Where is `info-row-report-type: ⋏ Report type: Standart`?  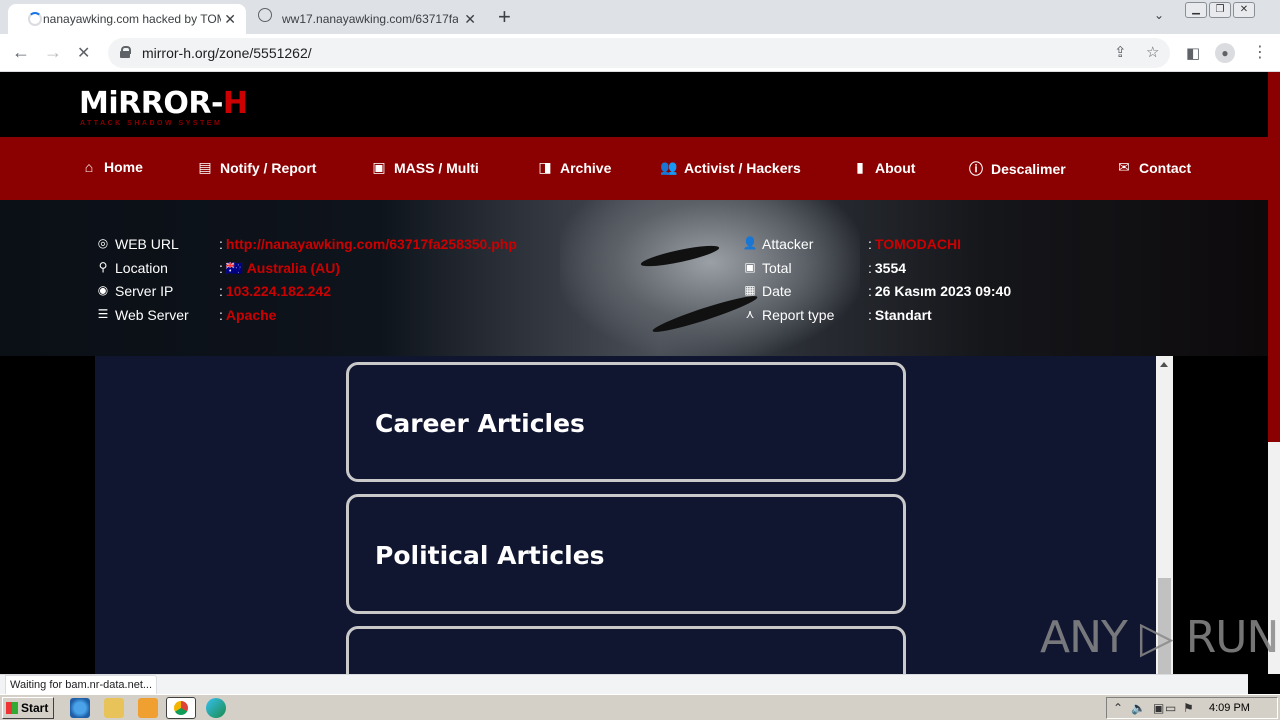 info-row-report-type: ⋏ Report type: Standart is located at coordinates (837, 315).